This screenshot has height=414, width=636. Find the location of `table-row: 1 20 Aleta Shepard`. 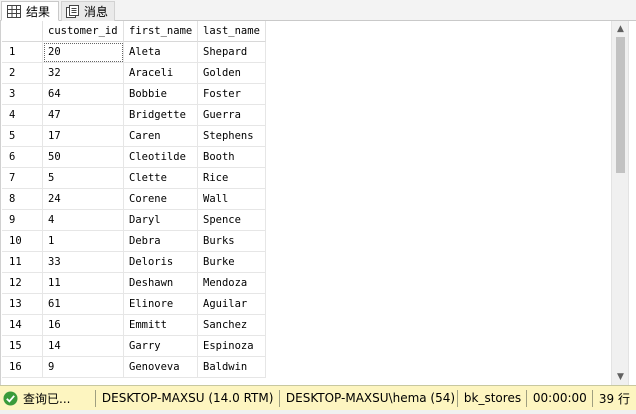

table-row: 1 20 Aleta Shepard is located at coordinates (134, 52).